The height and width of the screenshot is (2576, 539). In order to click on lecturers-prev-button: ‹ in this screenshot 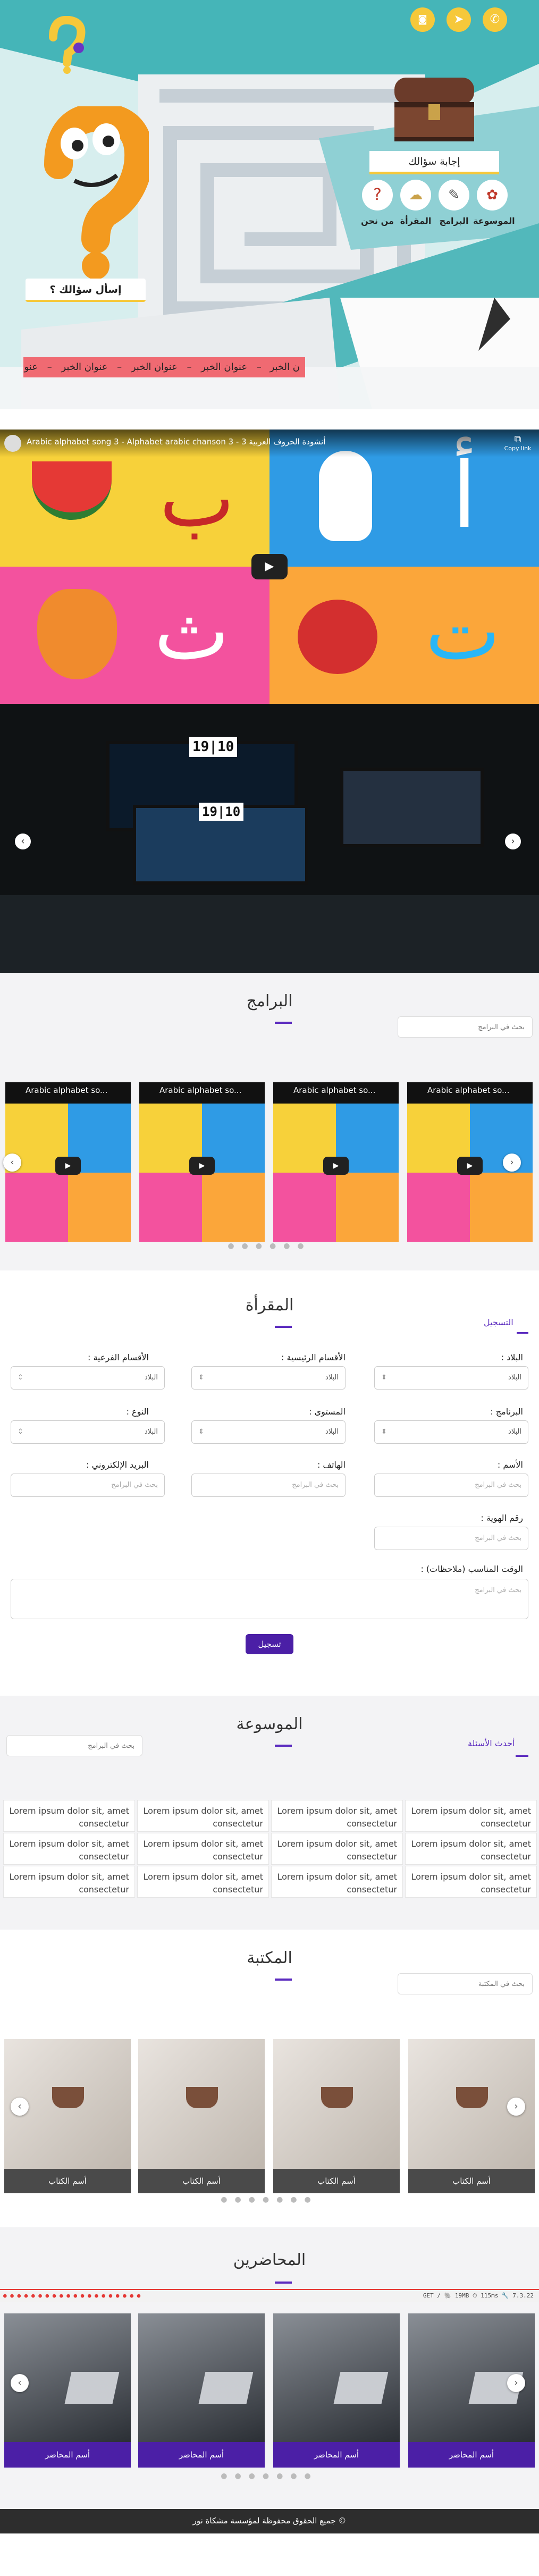, I will do `click(20, 2383)`.